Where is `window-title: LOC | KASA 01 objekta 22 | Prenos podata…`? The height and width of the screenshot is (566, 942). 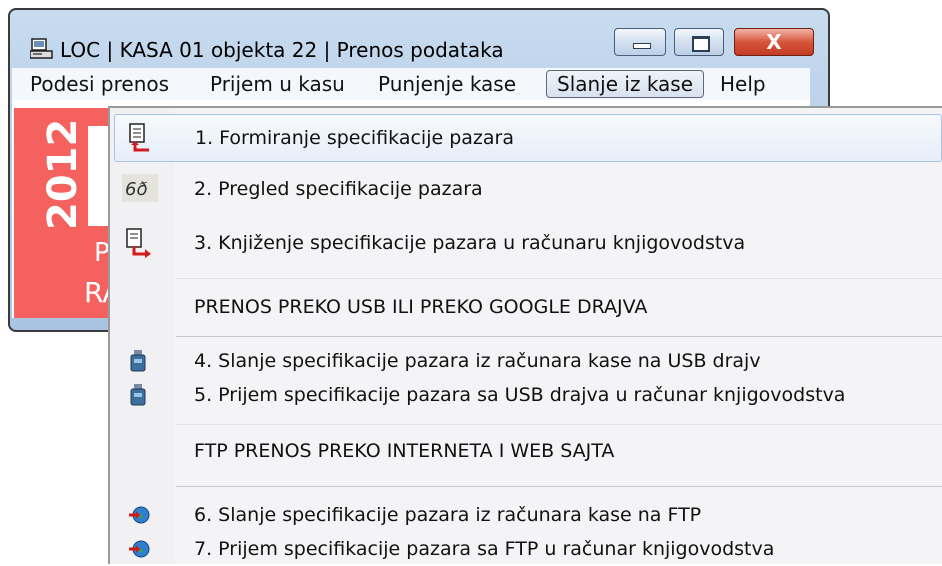
window-title: LOC | KASA 01 objekta 22 | Prenos podata… is located at coordinates (282, 50).